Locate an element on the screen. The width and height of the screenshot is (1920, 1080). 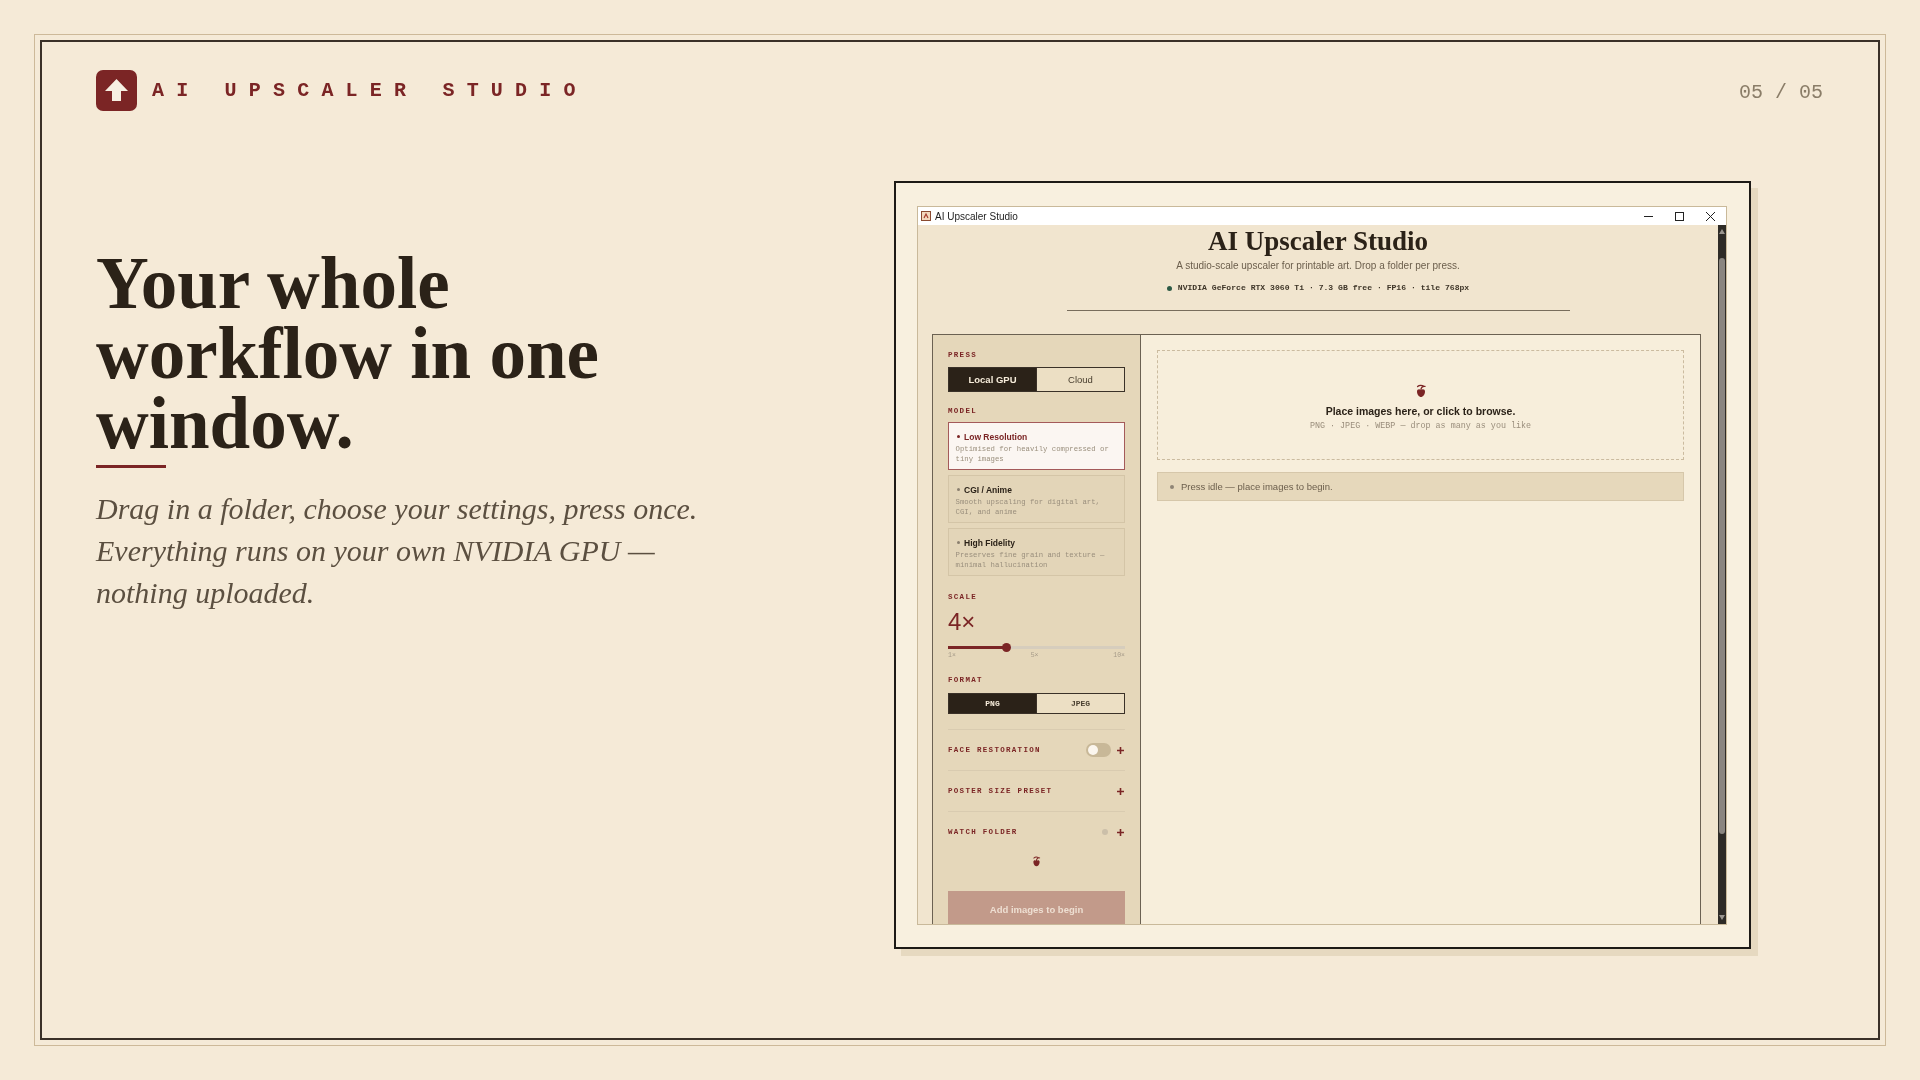
scrollbar-thumb is located at coordinates (1722, 546).